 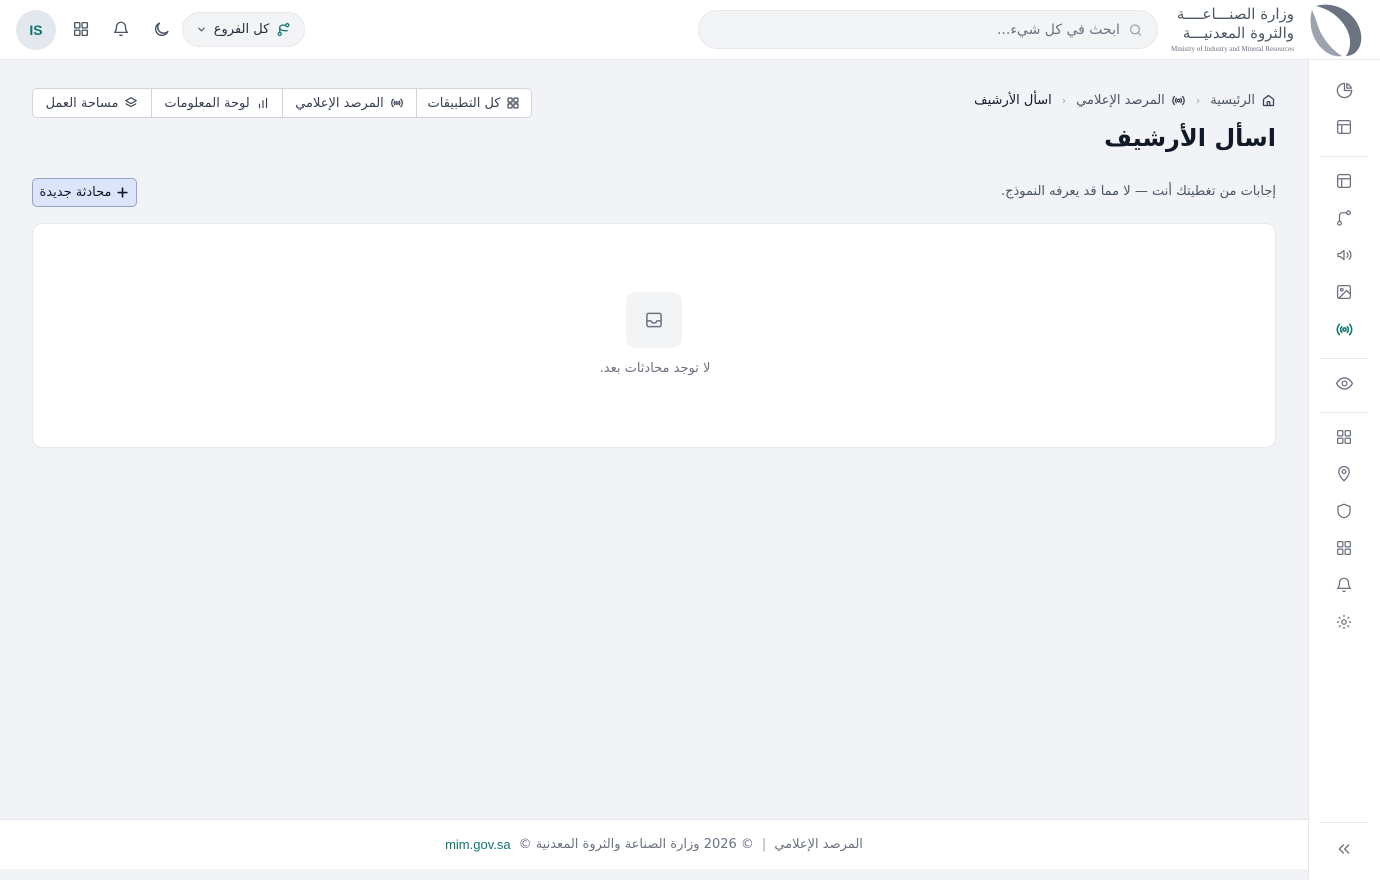 I want to click on shield-icon, so click(x=1344, y=511).